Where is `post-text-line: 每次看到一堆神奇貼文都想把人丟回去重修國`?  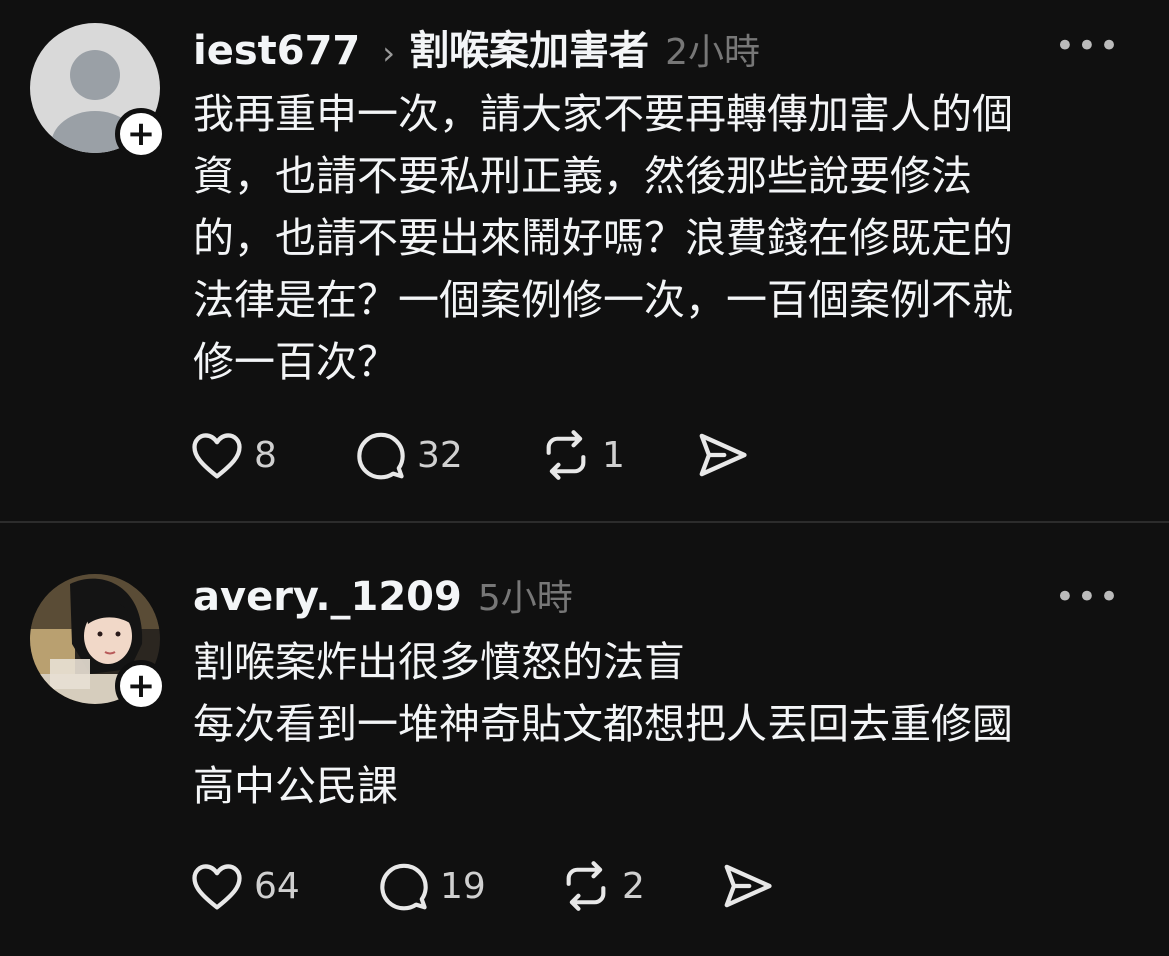 post-text-line: 每次看到一堆神奇貼文都想把人丟回去重修國 is located at coordinates (603, 724).